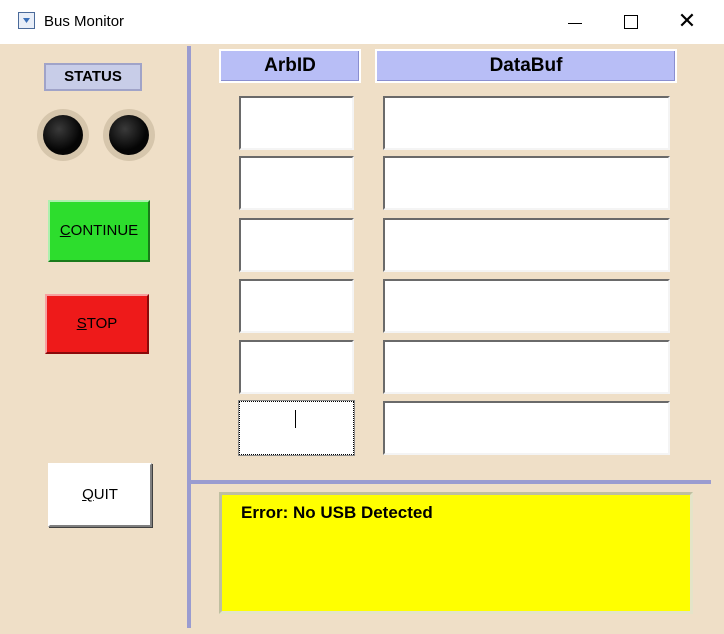 This screenshot has width=724, height=634. Describe the element at coordinates (451, 482) in the screenshot. I see `horizontal-divider` at that location.